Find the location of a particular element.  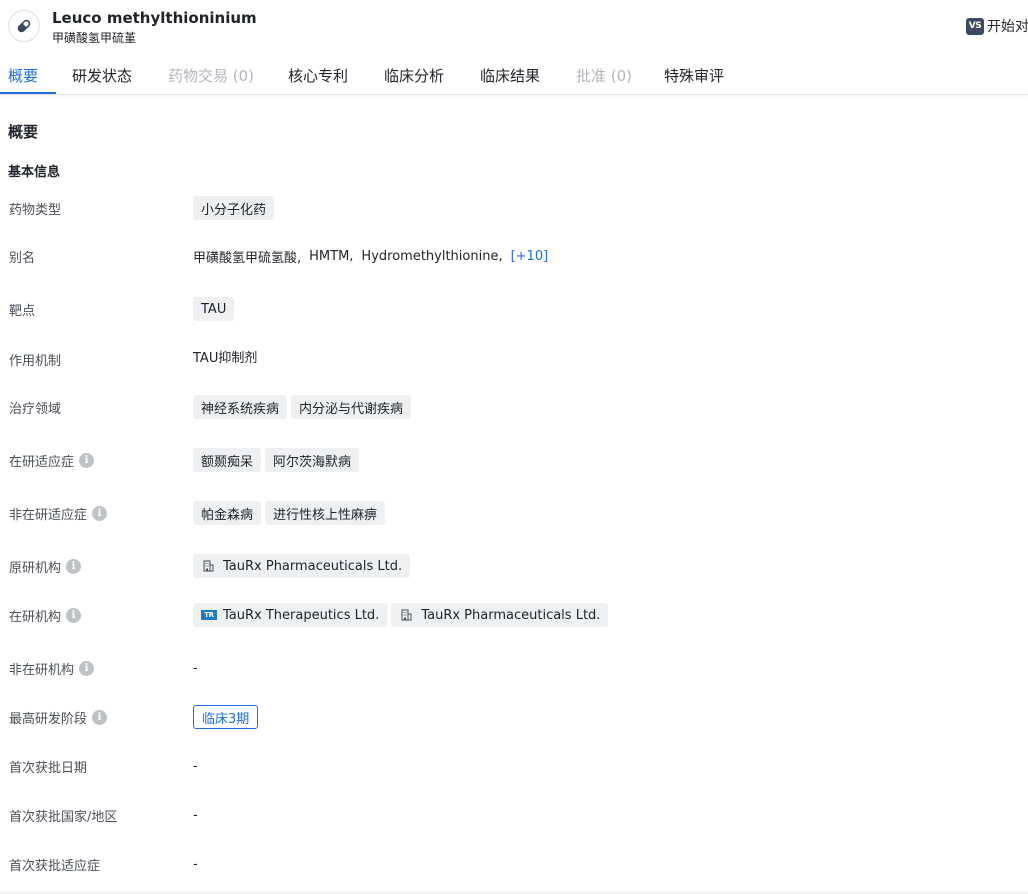

therapeutic-area-tag: 内分泌与代谢疾病 is located at coordinates (351, 407).